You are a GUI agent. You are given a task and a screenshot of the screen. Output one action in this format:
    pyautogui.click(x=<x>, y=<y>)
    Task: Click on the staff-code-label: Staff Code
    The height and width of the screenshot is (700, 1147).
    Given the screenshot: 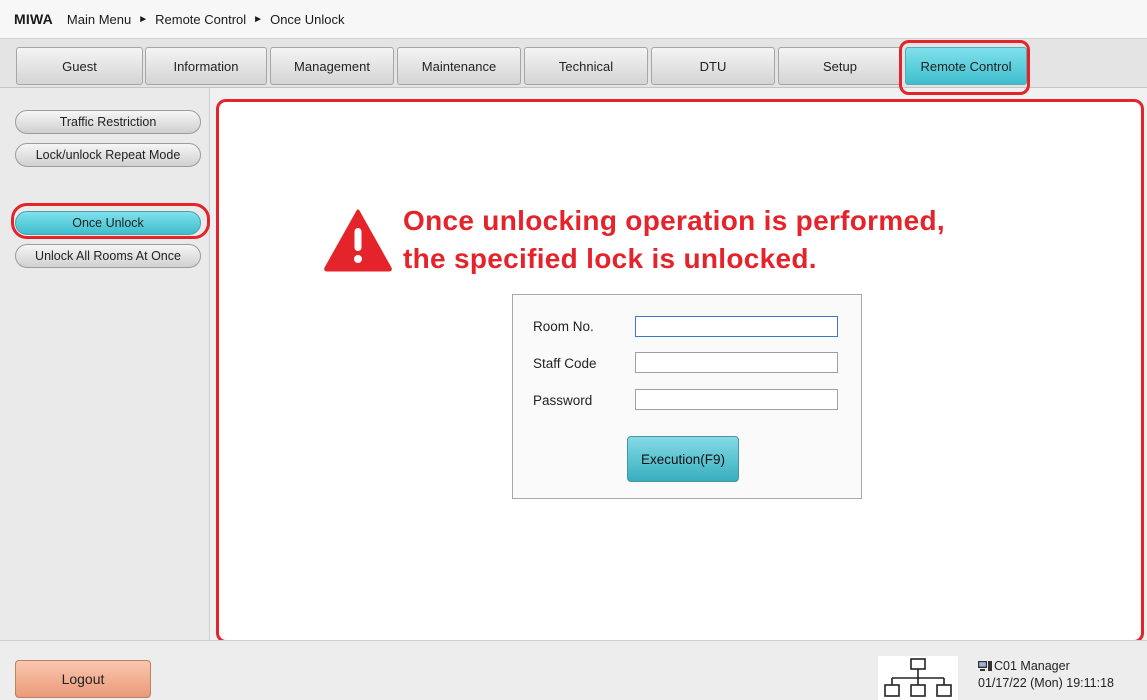 What is the action you would take?
    pyautogui.click(x=565, y=363)
    